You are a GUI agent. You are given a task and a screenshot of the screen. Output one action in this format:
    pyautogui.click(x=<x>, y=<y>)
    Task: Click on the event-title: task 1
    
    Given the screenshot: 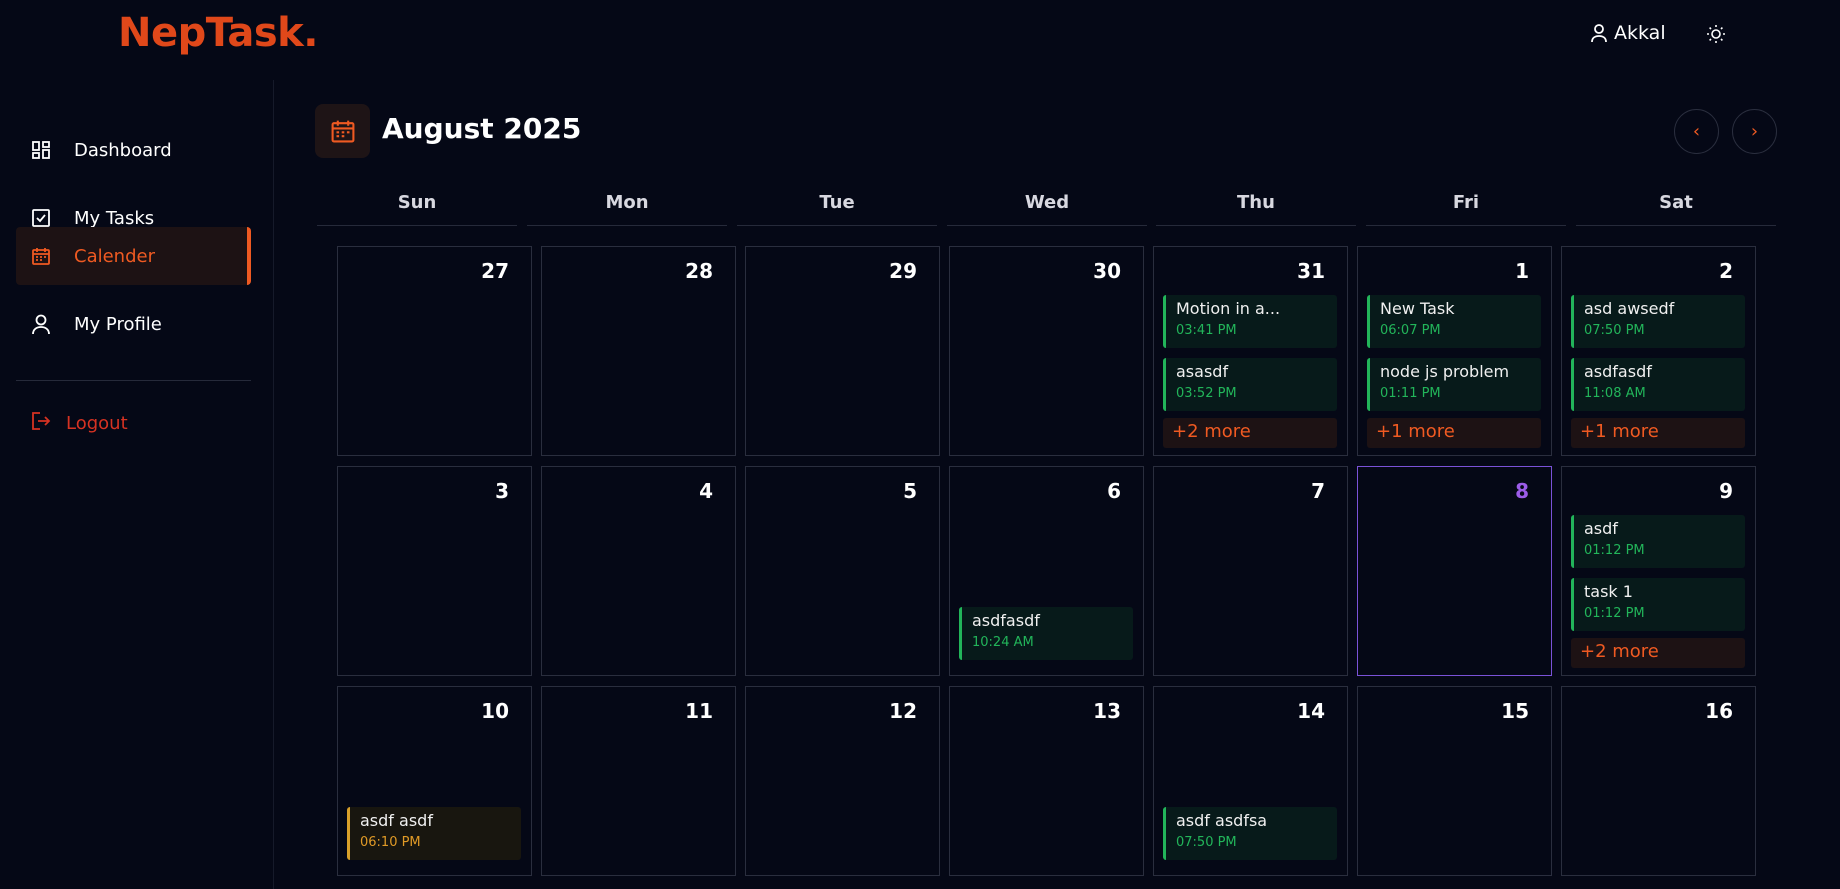 What is the action you would take?
    pyautogui.click(x=1608, y=591)
    